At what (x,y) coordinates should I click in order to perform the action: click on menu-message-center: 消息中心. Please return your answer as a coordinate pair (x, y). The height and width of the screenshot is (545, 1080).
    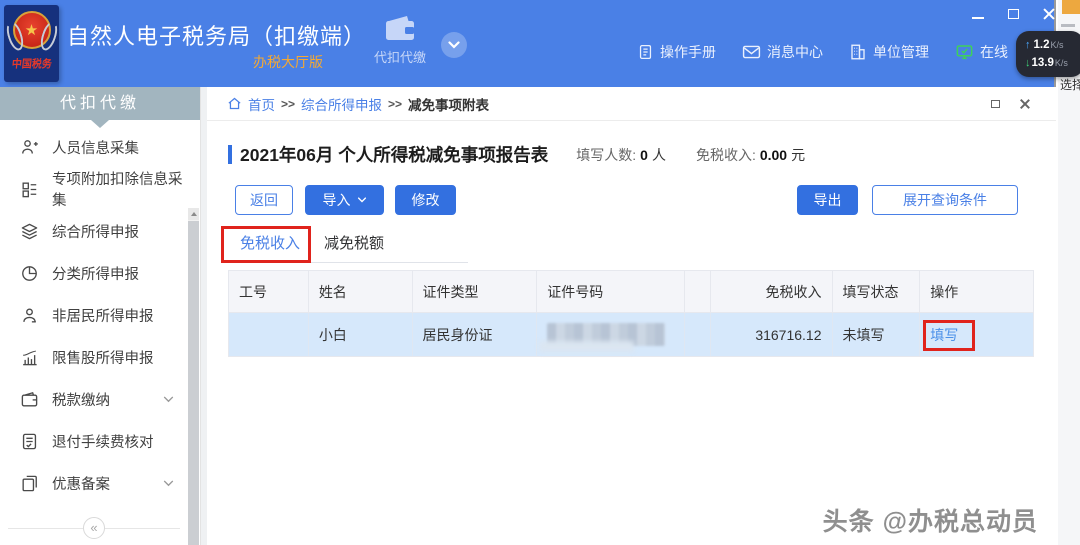
    Looking at the image, I should click on (782, 52).